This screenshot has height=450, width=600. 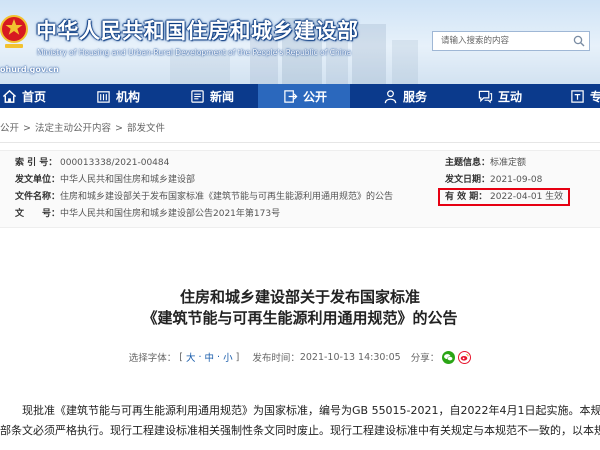 What do you see at coordinates (210, 357) in the screenshot?
I see `font-size-medium-link: 中` at bounding box center [210, 357].